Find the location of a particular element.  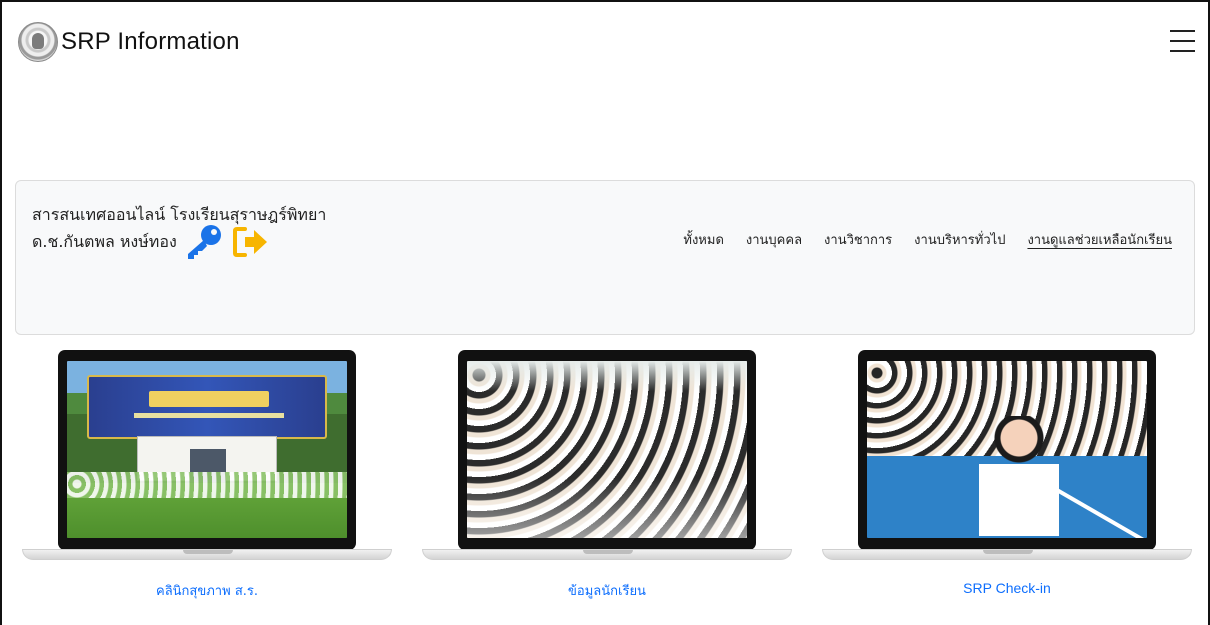

card-title: คลินิกสุขภาพ ส.ร. is located at coordinates (207, 590).